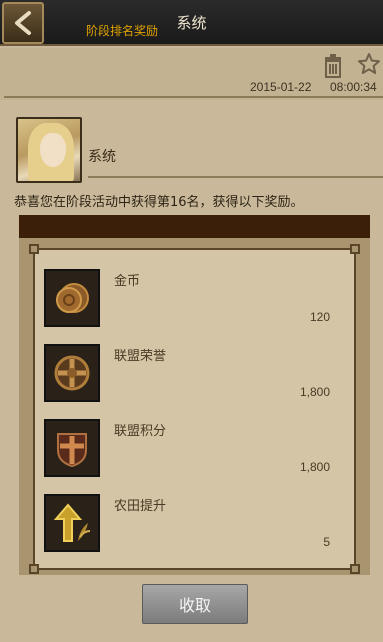  Describe the element at coordinates (196, 301) in the screenshot. I see `reward-item: 金币 120` at that location.